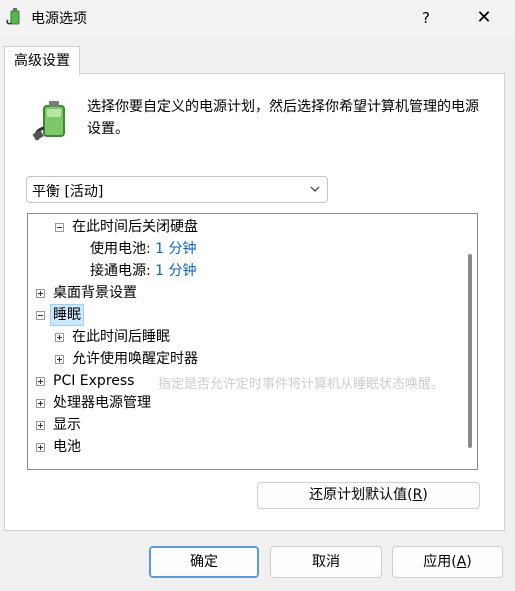 The width and height of the screenshot is (515, 591). What do you see at coordinates (42, 60) in the screenshot?
I see `tab-advanced-settings: 高级设置` at bounding box center [42, 60].